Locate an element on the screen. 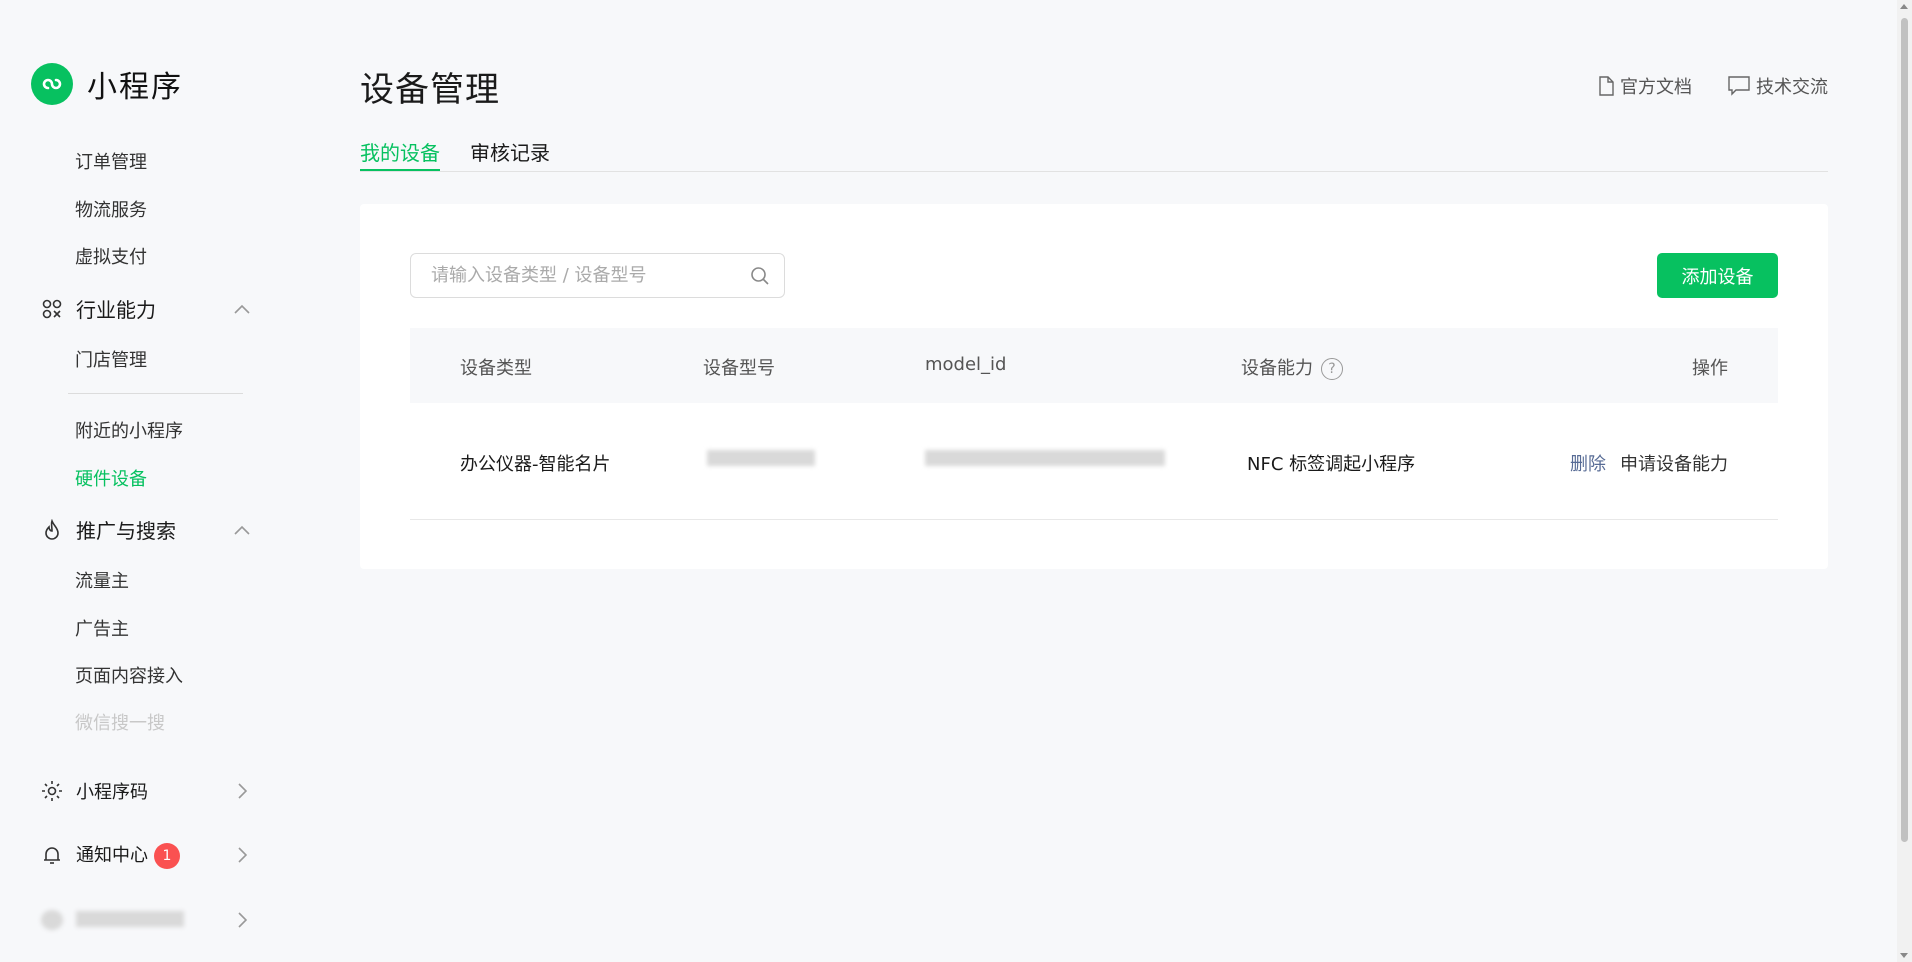  tab-my-devices: 我的设备 is located at coordinates (400, 154).